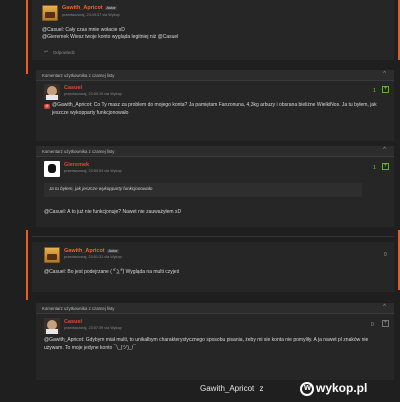  Describe the element at coordinates (307, 389) in the screenshot. I see `wykop-logo-icon` at that location.